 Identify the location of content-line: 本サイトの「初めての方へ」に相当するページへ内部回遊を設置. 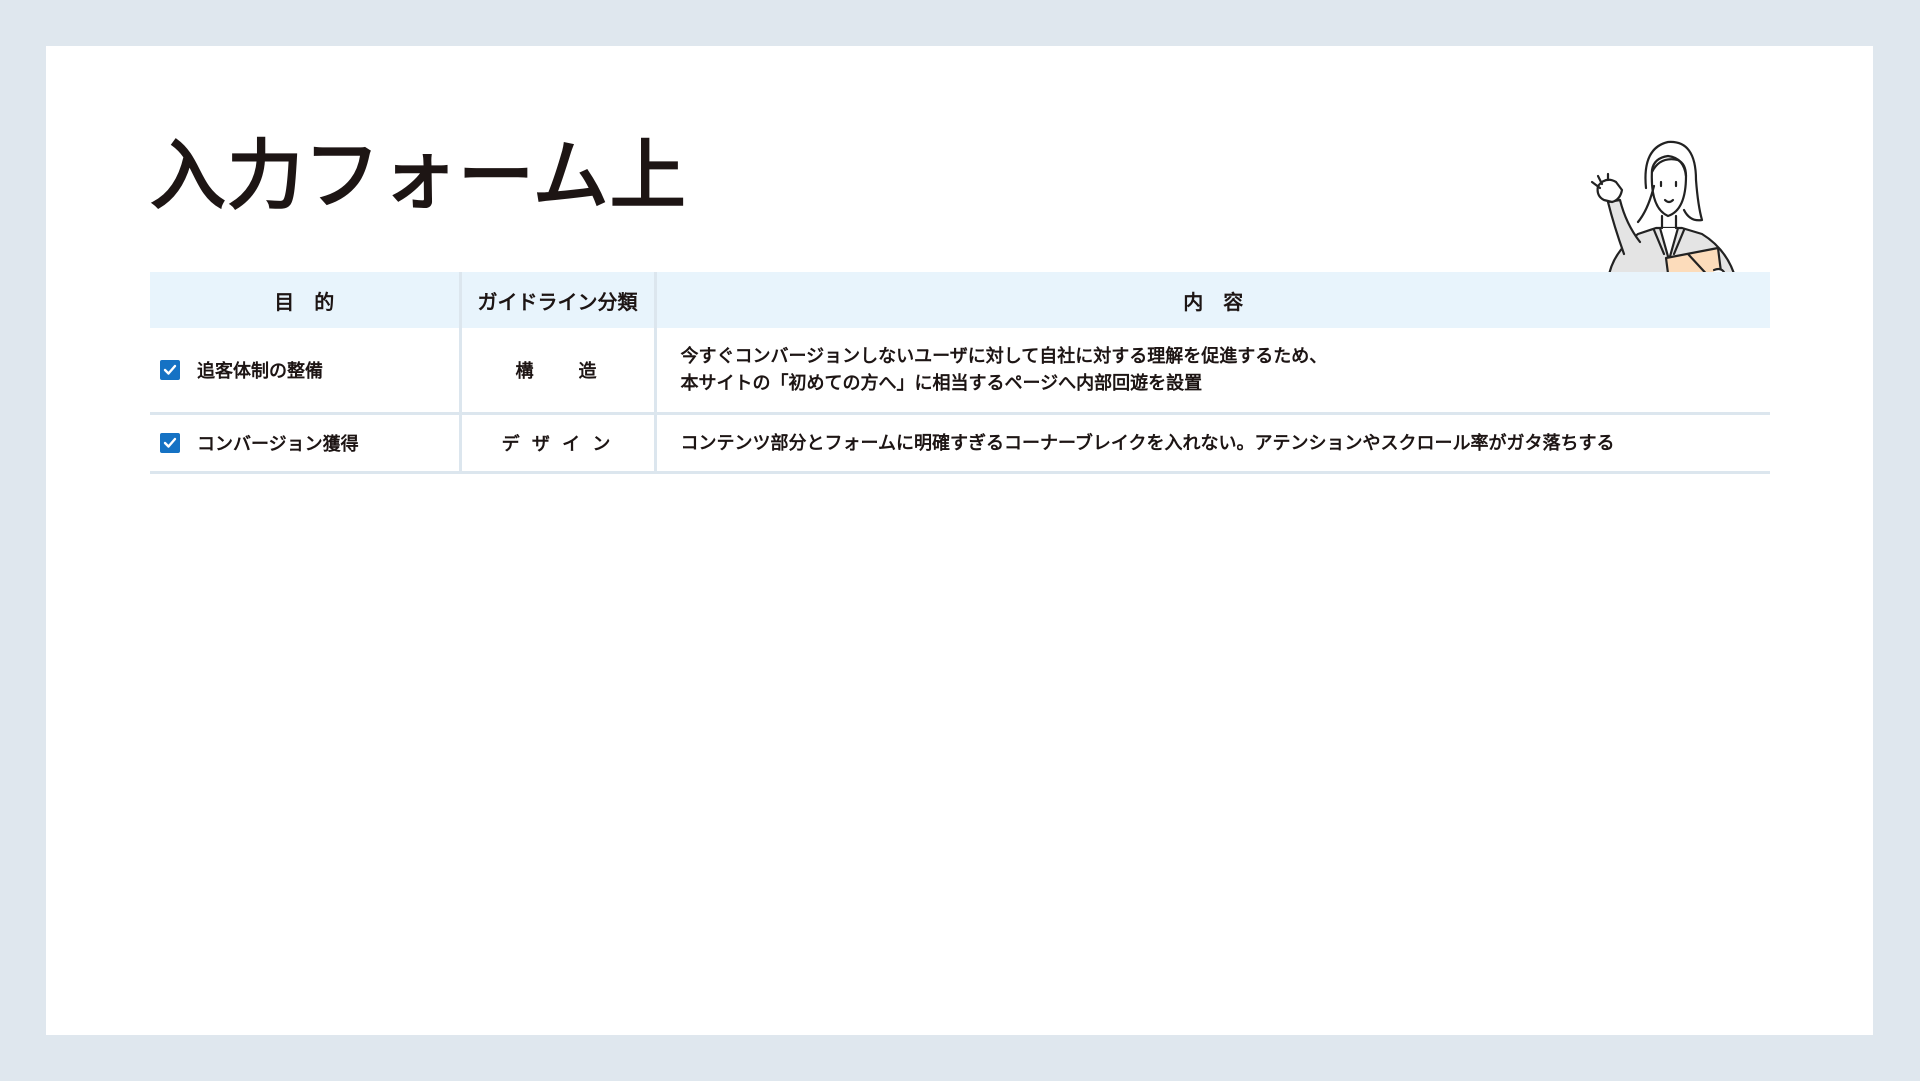
(941, 383).